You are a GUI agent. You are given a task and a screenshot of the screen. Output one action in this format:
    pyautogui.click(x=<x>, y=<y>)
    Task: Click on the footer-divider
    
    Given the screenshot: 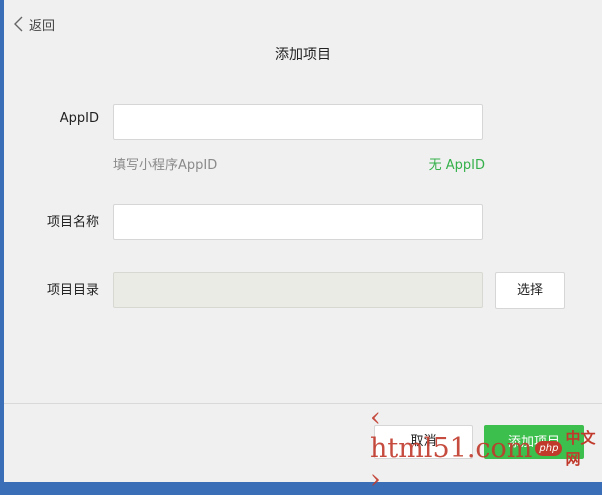 What is the action you would take?
    pyautogui.click(x=303, y=403)
    